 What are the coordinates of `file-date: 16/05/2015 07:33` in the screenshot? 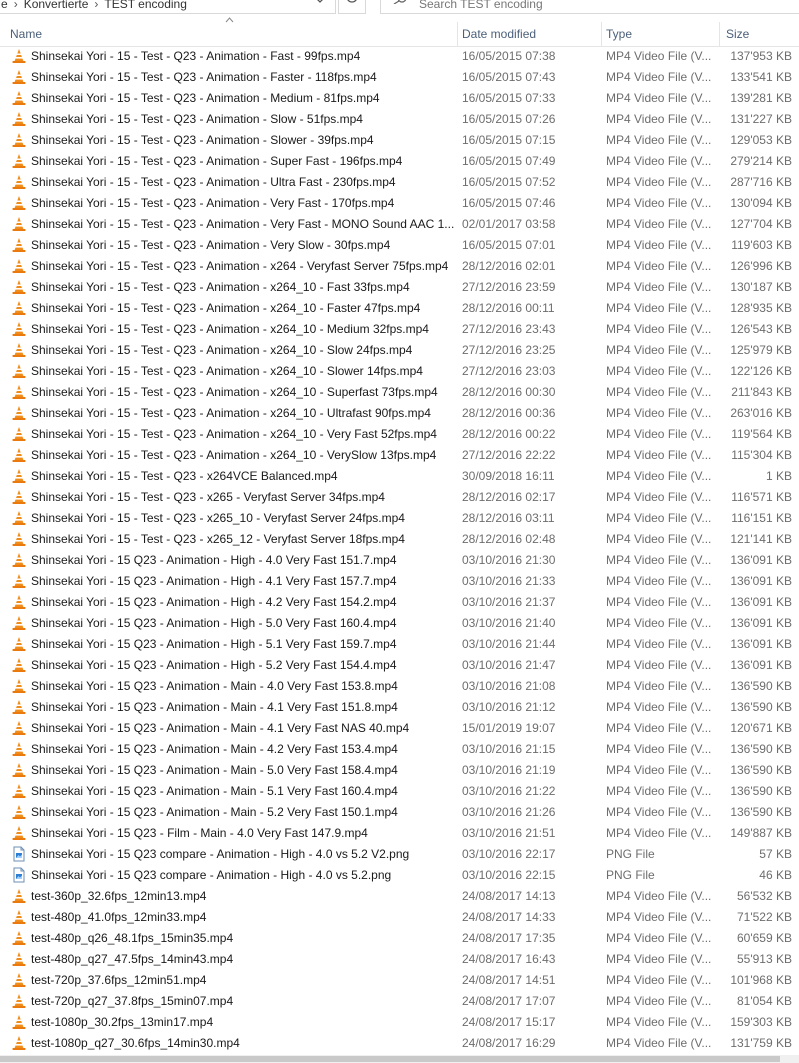 It's located at (509, 98).